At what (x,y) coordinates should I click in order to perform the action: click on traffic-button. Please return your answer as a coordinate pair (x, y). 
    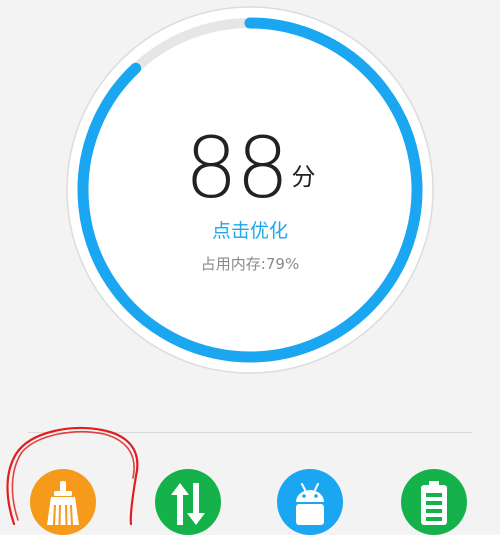
    Looking at the image, I should click on (188, 502).